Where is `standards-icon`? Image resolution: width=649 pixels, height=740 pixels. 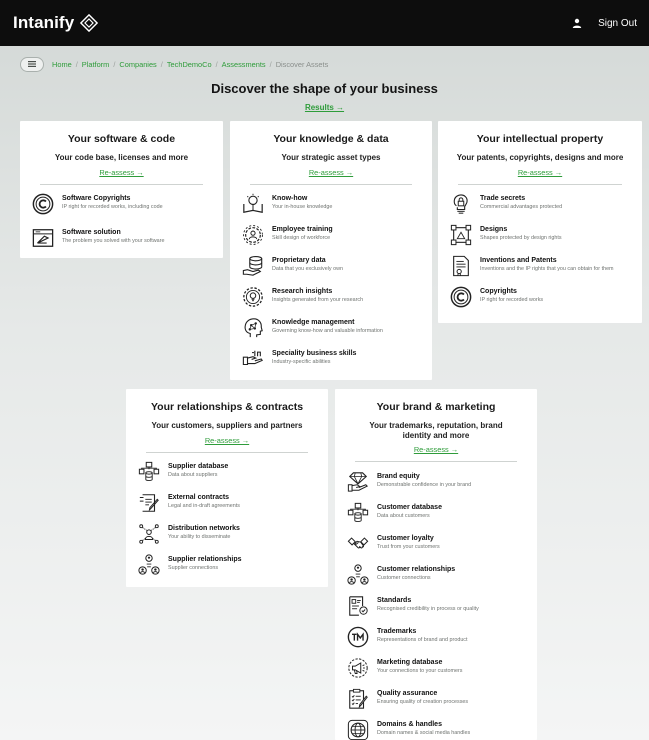 standards-icon is located at coordinates (358, 606).